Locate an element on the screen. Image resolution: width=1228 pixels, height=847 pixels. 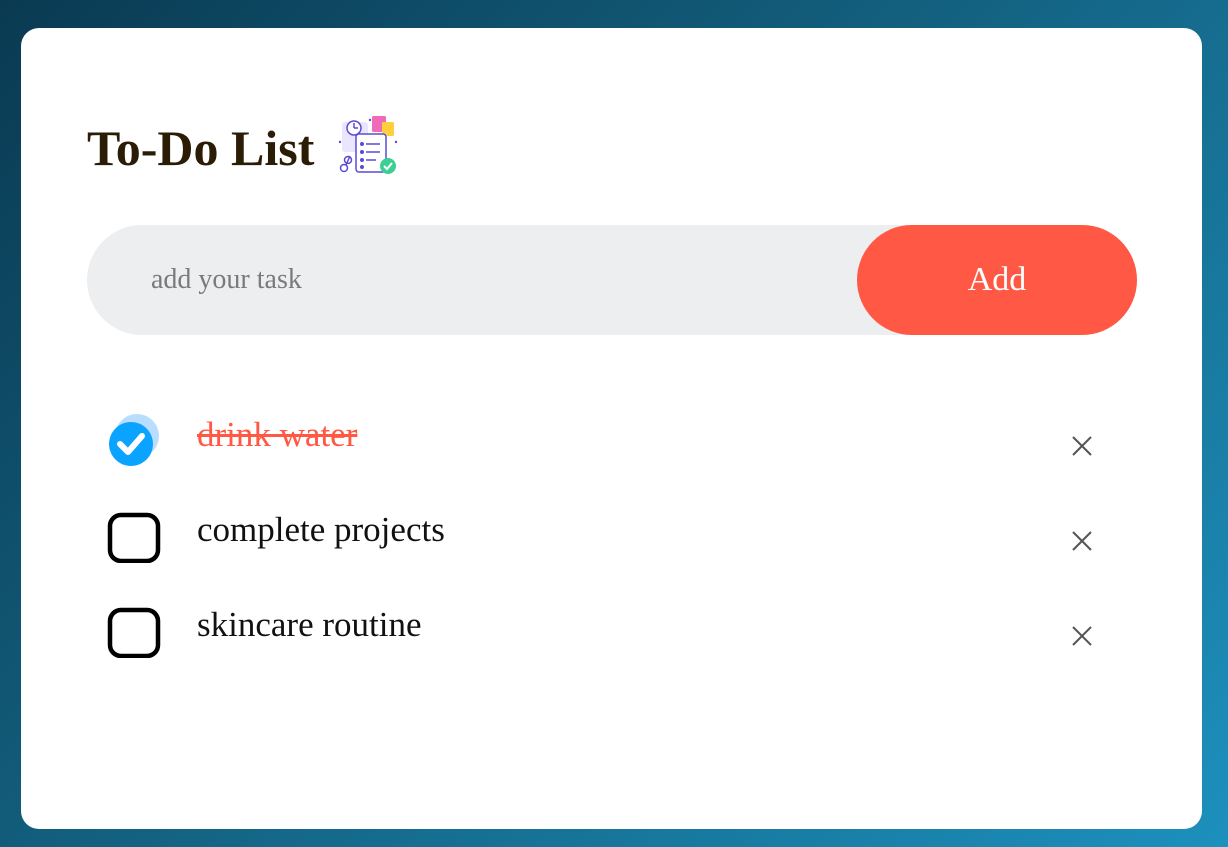
task-input is located at coordinates (491, 280).